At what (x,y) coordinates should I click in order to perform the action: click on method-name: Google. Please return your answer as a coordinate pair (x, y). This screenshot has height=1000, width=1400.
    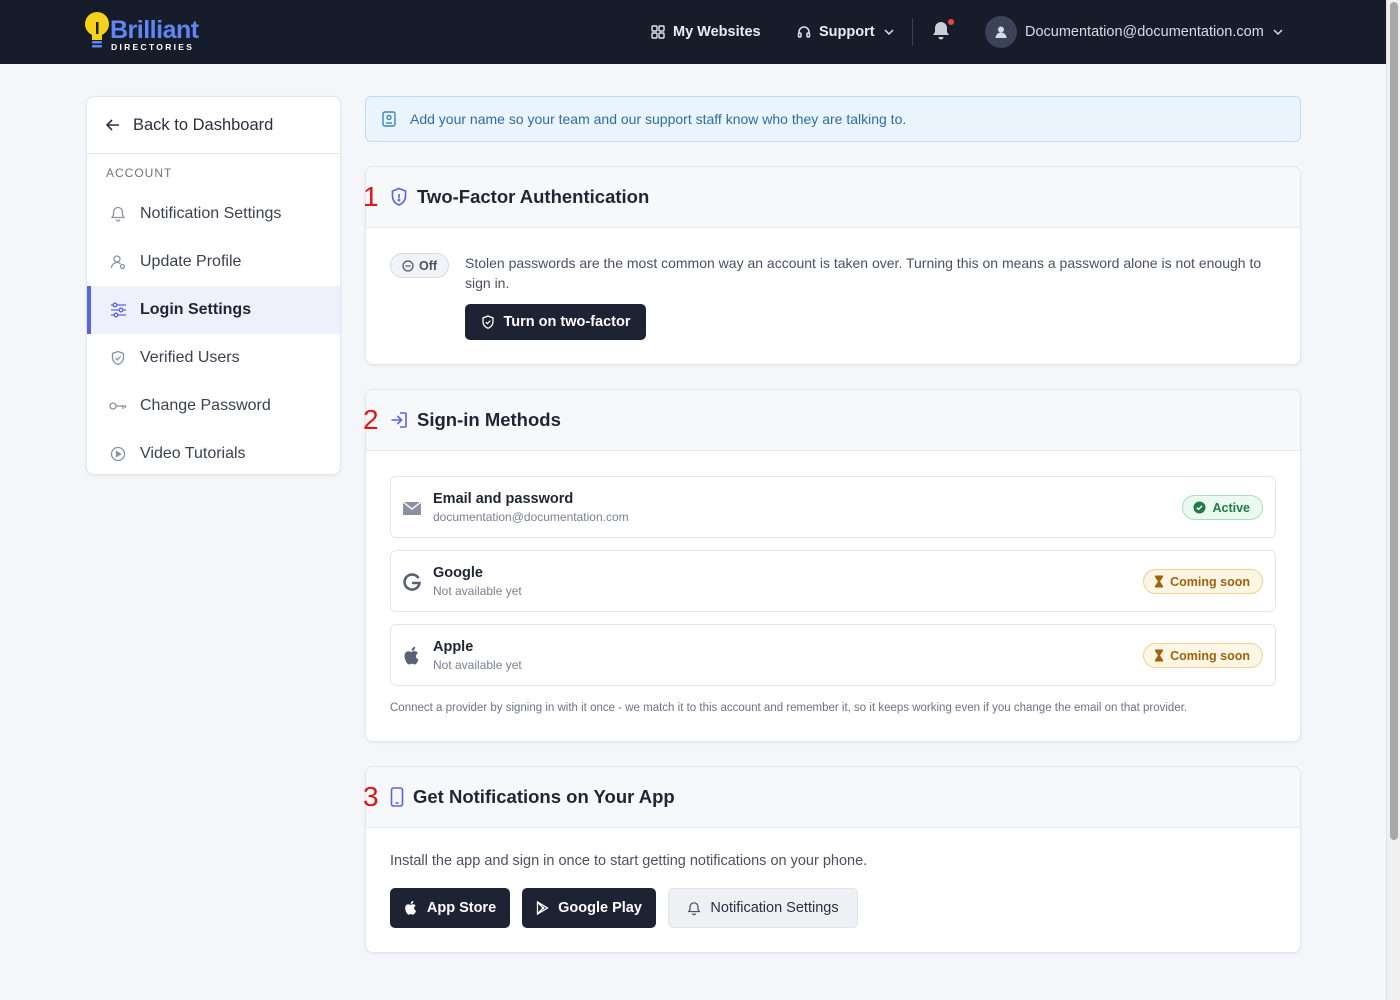
    Looking at the image, I should click on (458, 573).